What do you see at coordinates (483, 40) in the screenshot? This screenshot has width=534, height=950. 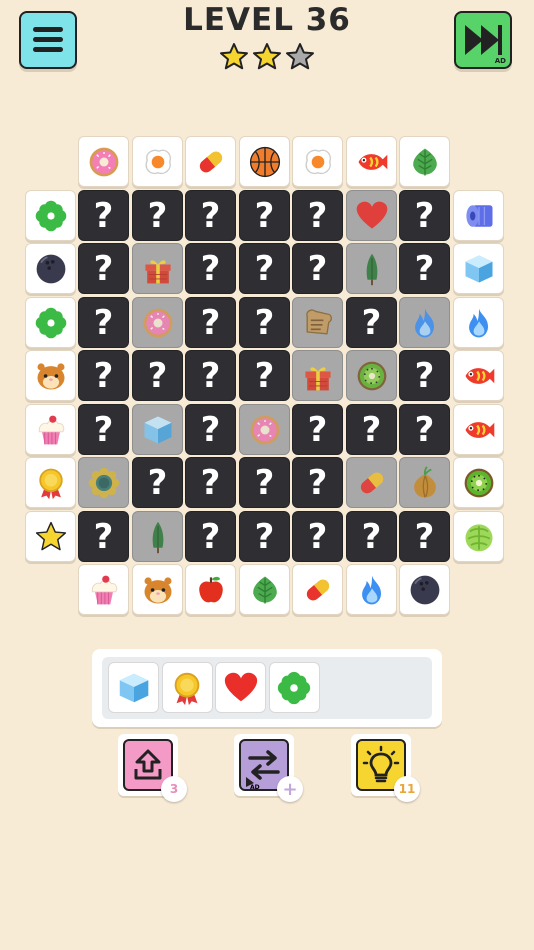 I see `skip-level-ad-button: AD` at bounding box center [483, 40].